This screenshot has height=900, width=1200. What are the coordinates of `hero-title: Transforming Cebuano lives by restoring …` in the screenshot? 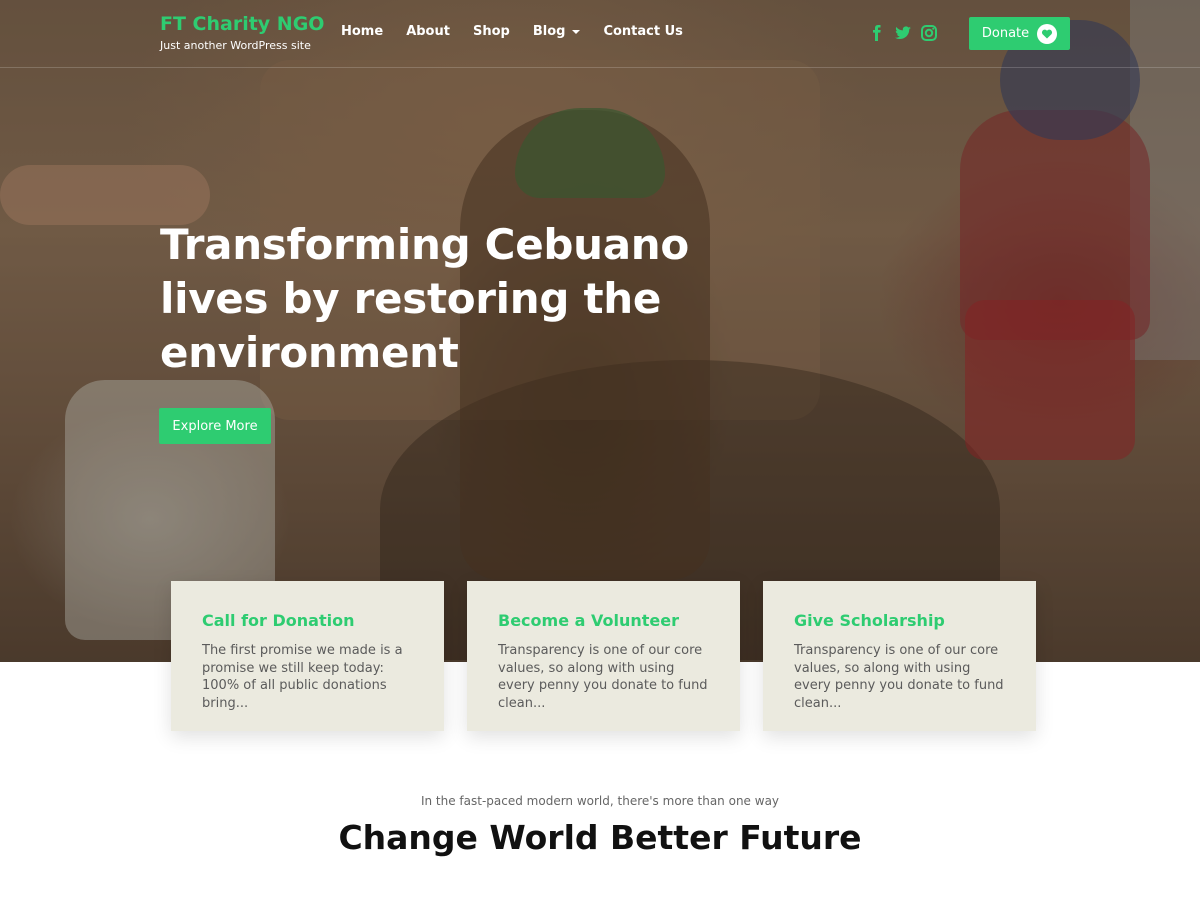 It's located at (424, 298).